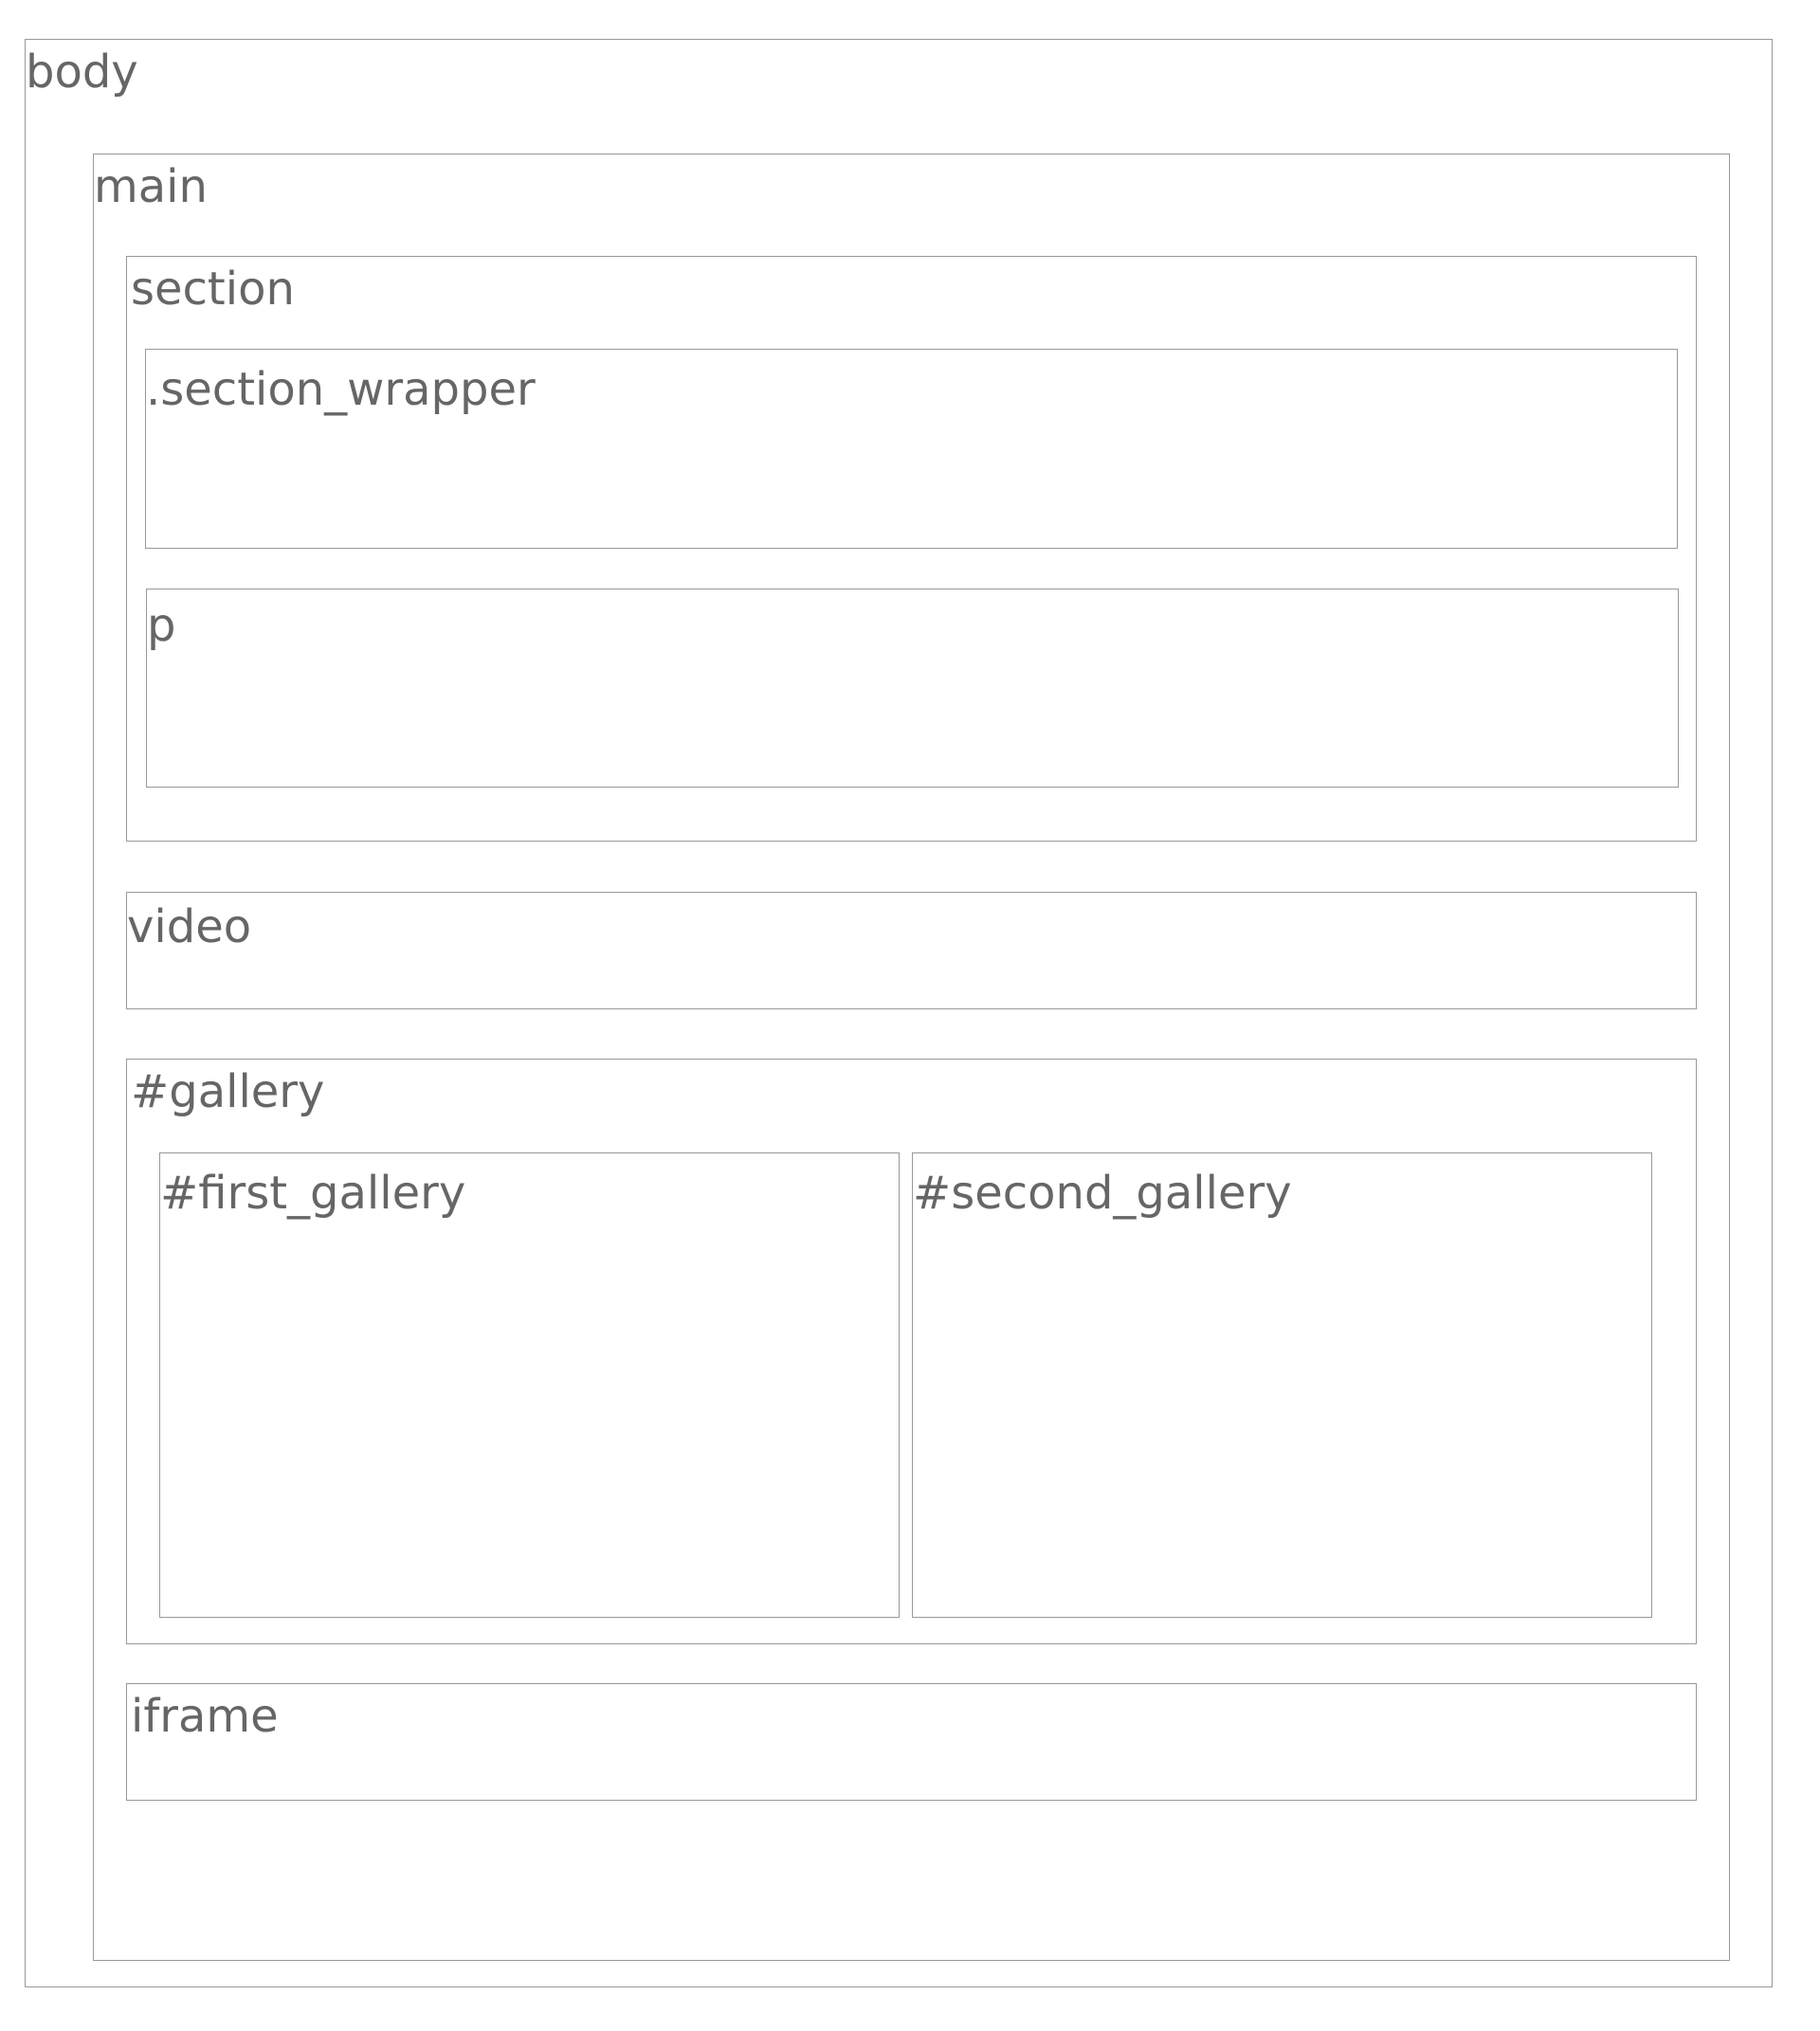 This screenshot has height=2031, width=1820. I want to click on iframe-label: iframe, so click(205, 1716).